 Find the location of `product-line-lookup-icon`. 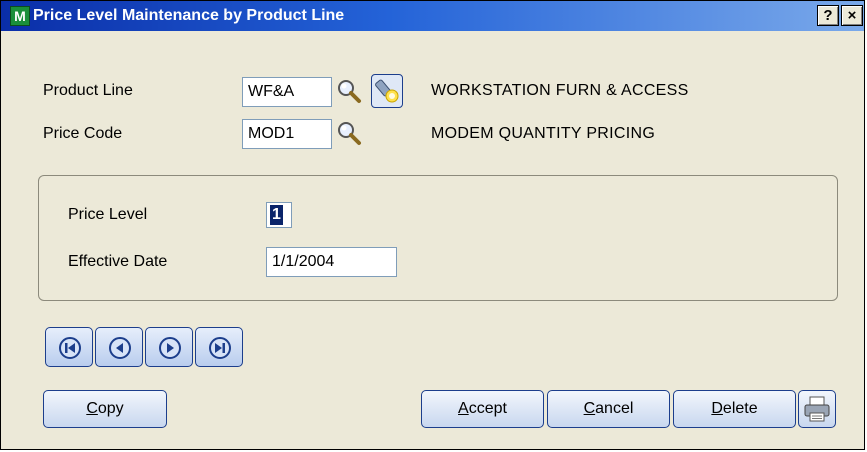

product-line-lookup-icon is located at coordinates (349, 91).